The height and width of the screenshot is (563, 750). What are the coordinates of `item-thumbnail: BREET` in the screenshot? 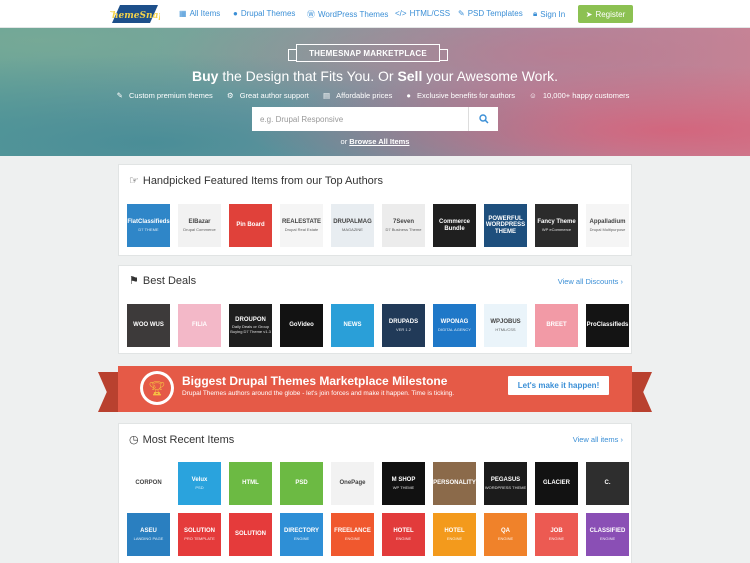 It's located at (556, 325).